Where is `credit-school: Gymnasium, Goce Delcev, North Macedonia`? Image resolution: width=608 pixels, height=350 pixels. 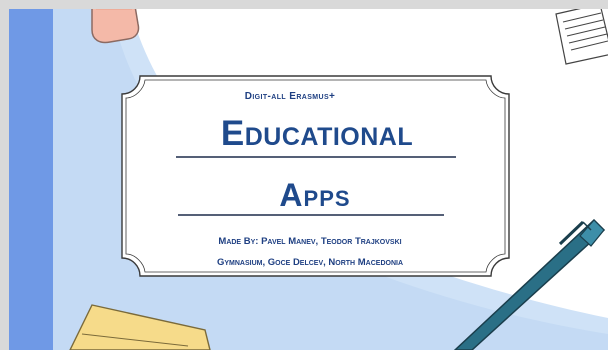 credit-school: Gymnasium, Goce Delcev, North Macedonia is located at coordinates (310, 262).